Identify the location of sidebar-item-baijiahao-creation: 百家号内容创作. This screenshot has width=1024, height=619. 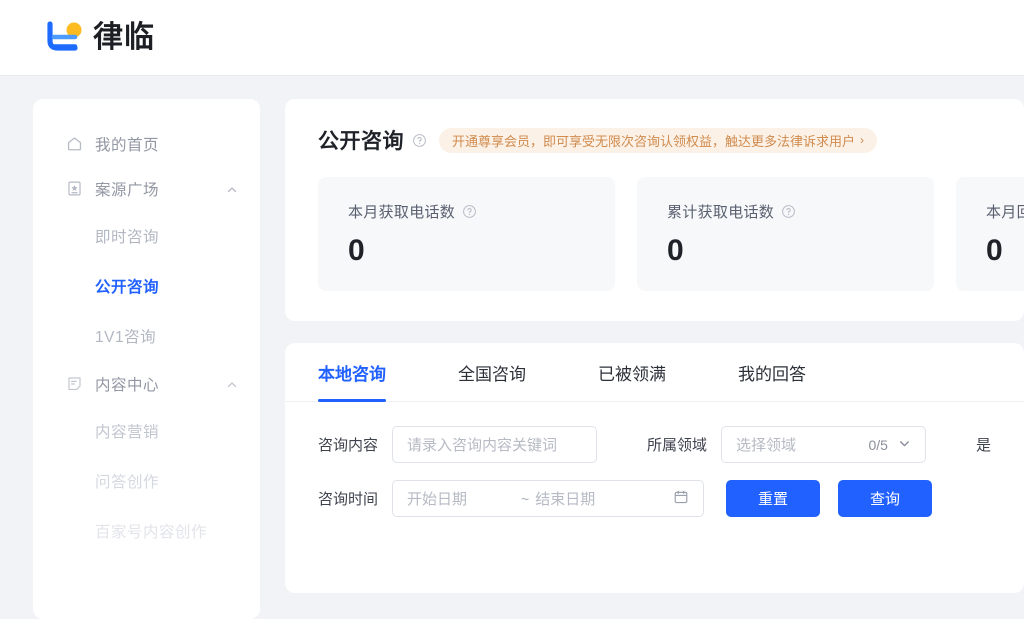
(146, 531).